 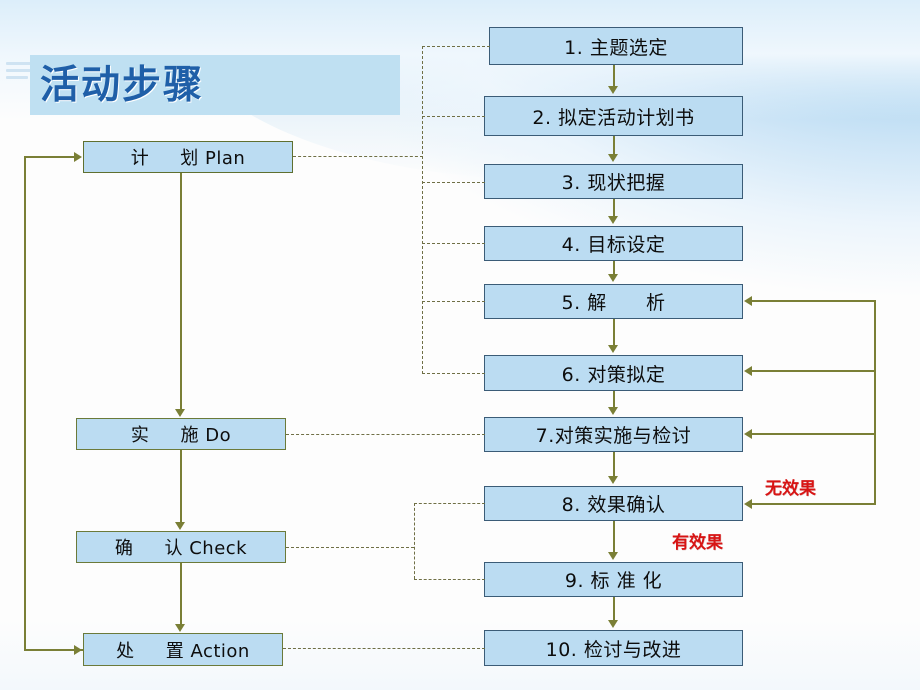 What do you see at coordinates (613, 243) in the screenshot?
I see `step-box-4: 4. 目标设定` at bounding box center [613, 243].